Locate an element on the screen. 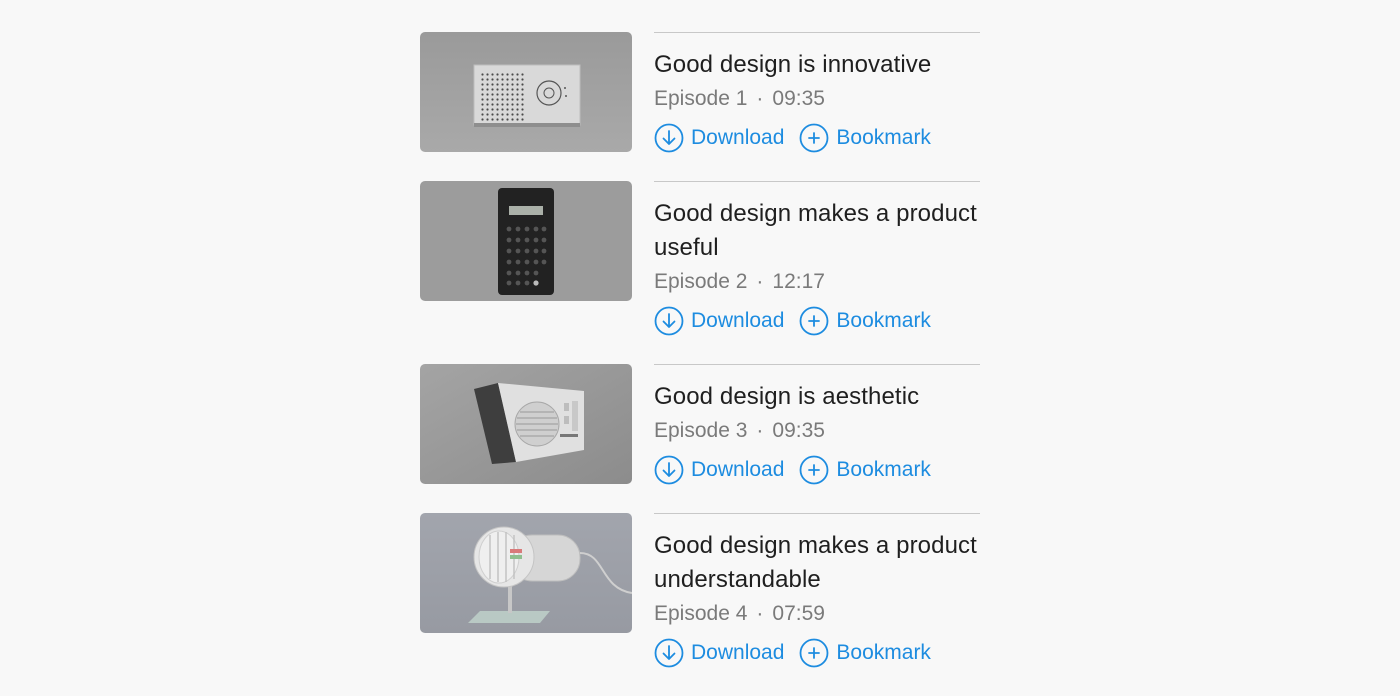  episode-title: Good design makes a product useful is located at coordinates (817, 231).